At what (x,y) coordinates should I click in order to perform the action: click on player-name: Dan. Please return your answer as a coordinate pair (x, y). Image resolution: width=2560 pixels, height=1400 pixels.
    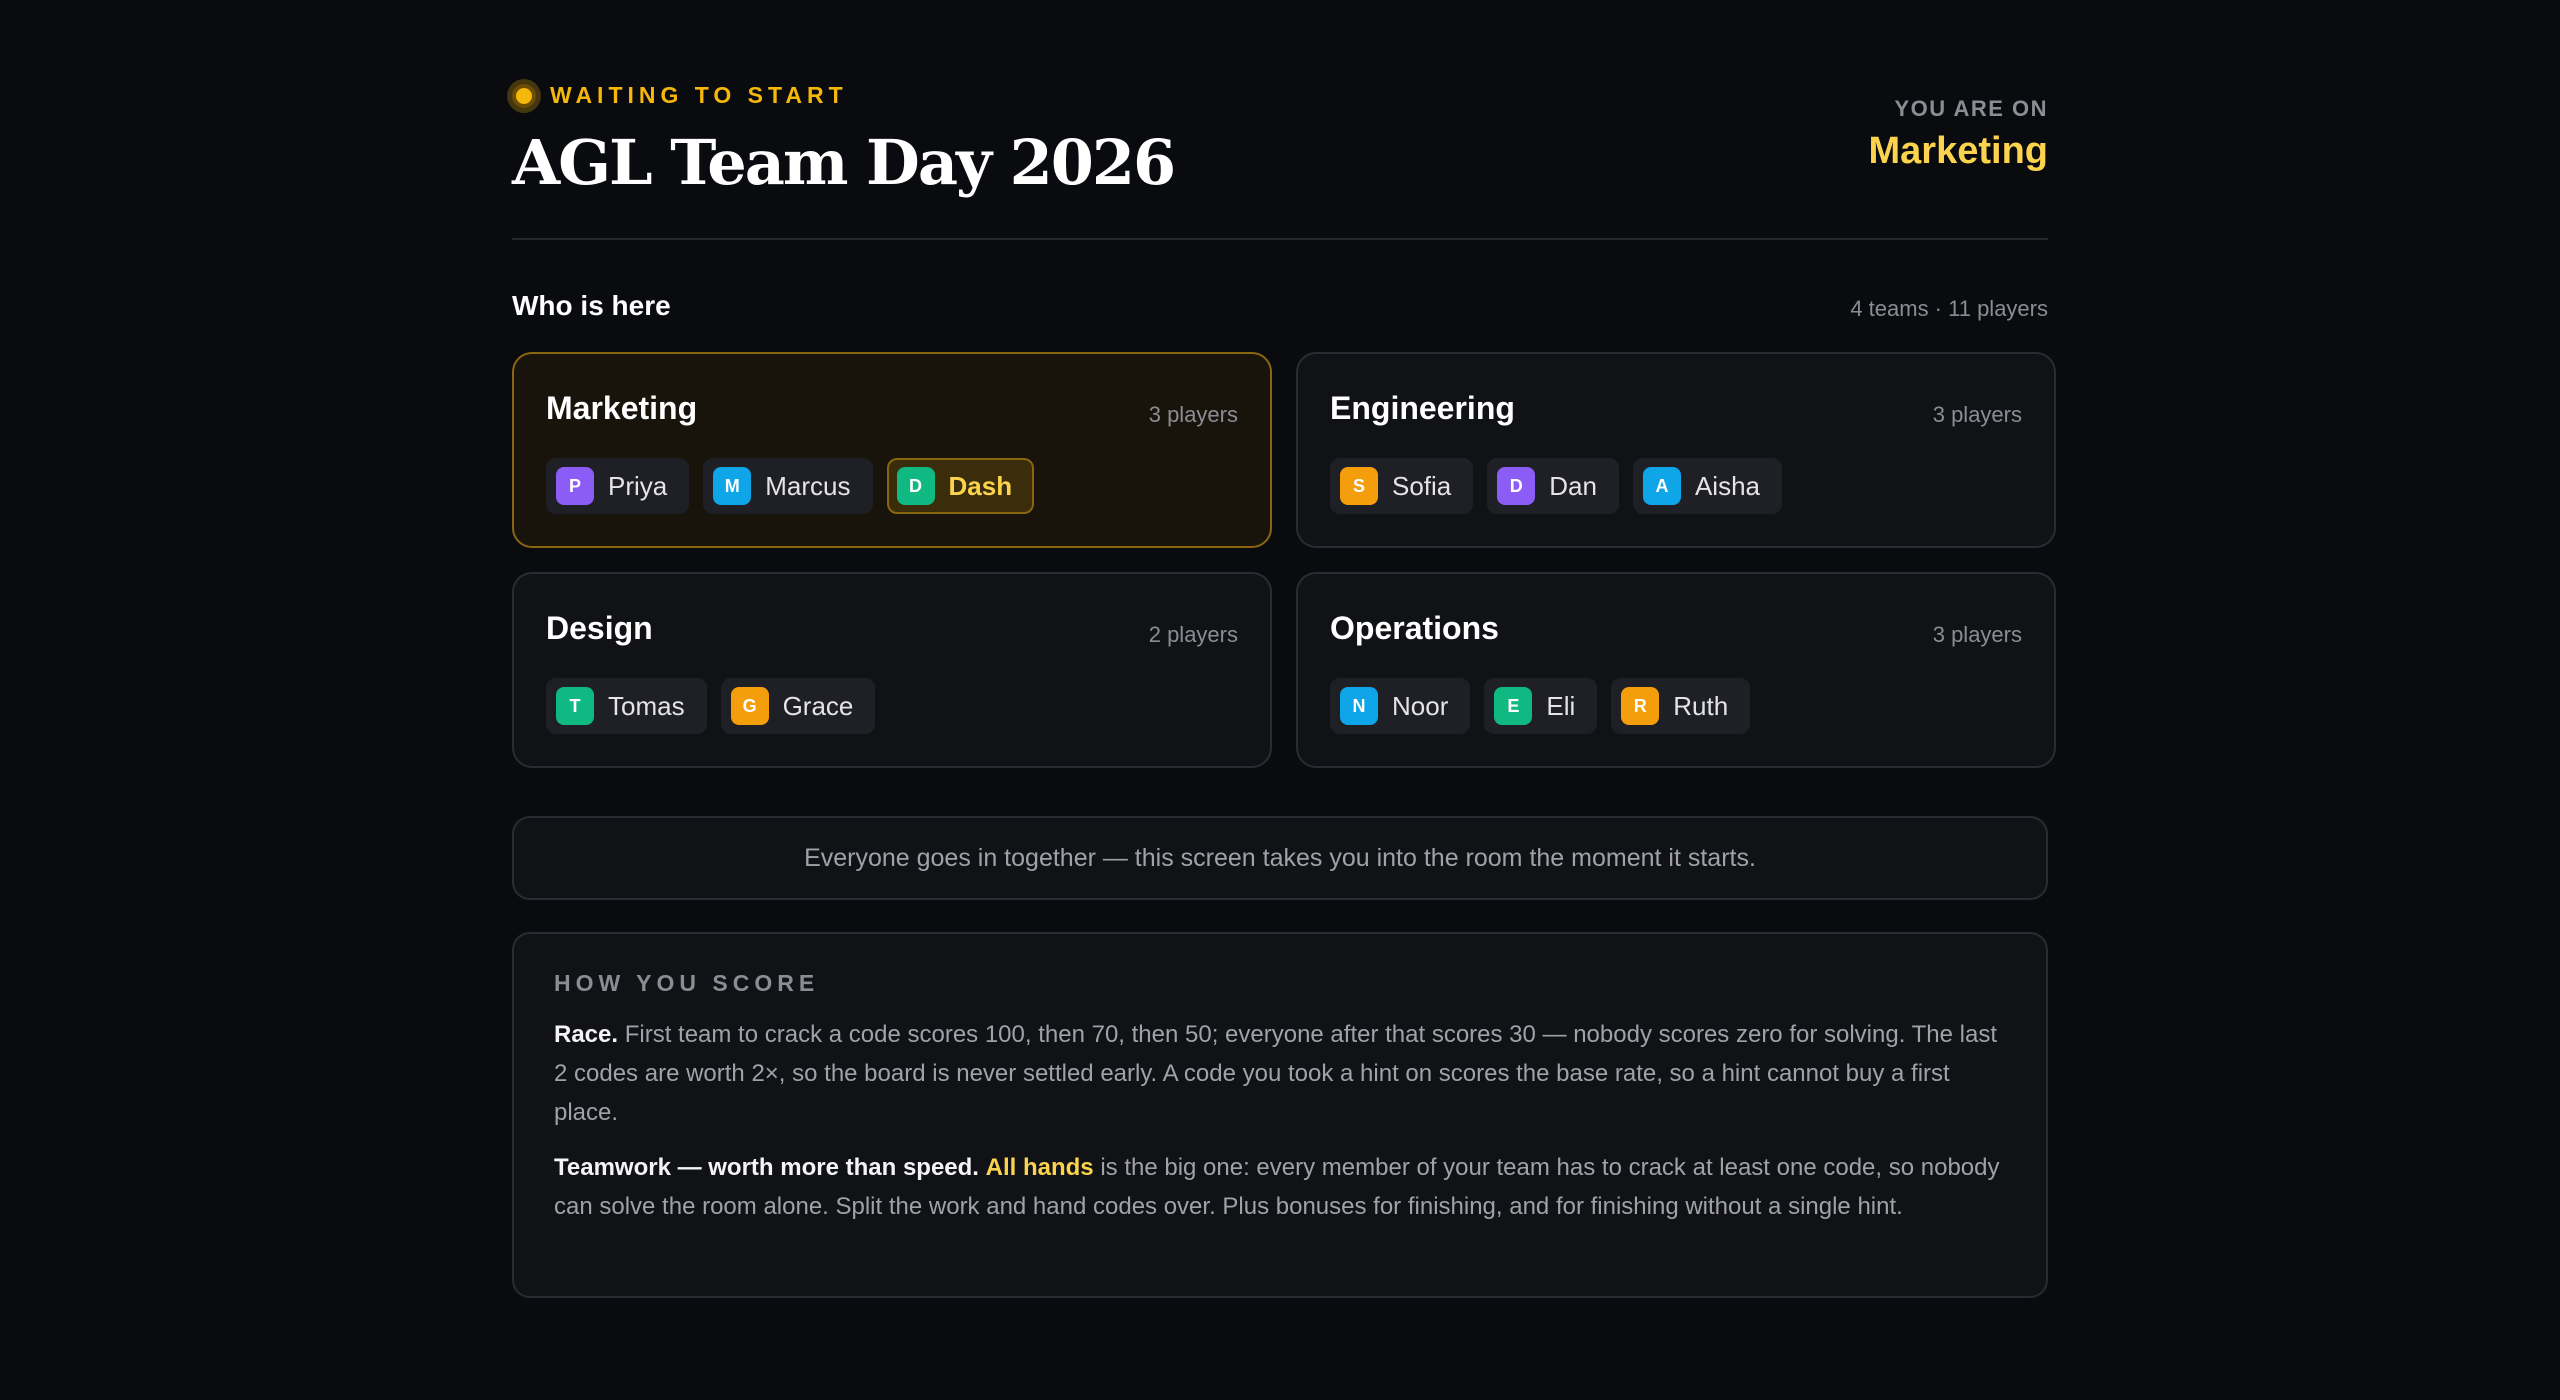
    Looking at the image, I should click on (1573, 485).